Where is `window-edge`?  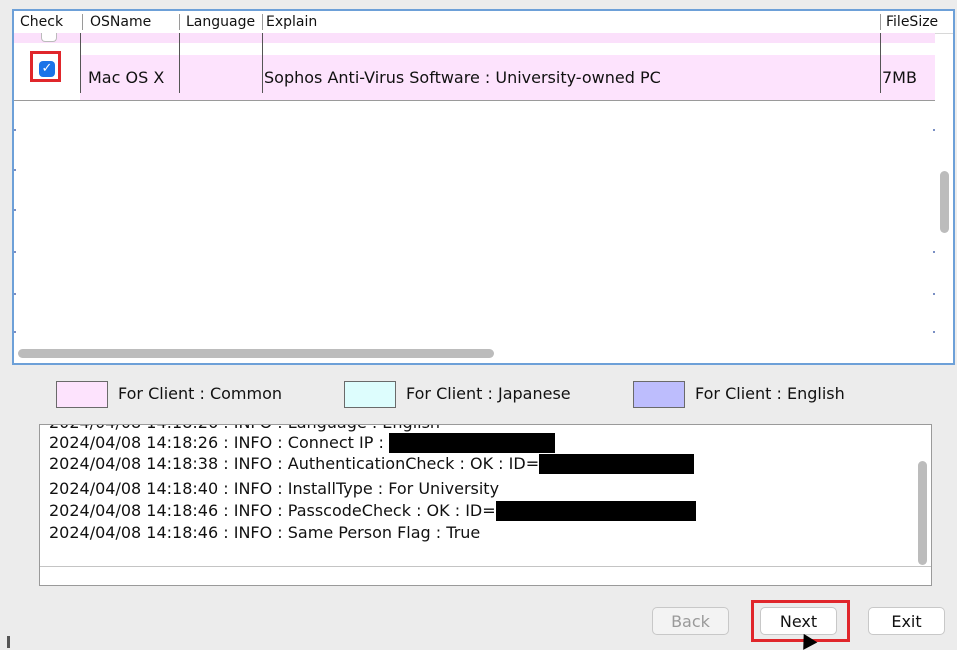
window-edge is located at coordinates (8, 642).